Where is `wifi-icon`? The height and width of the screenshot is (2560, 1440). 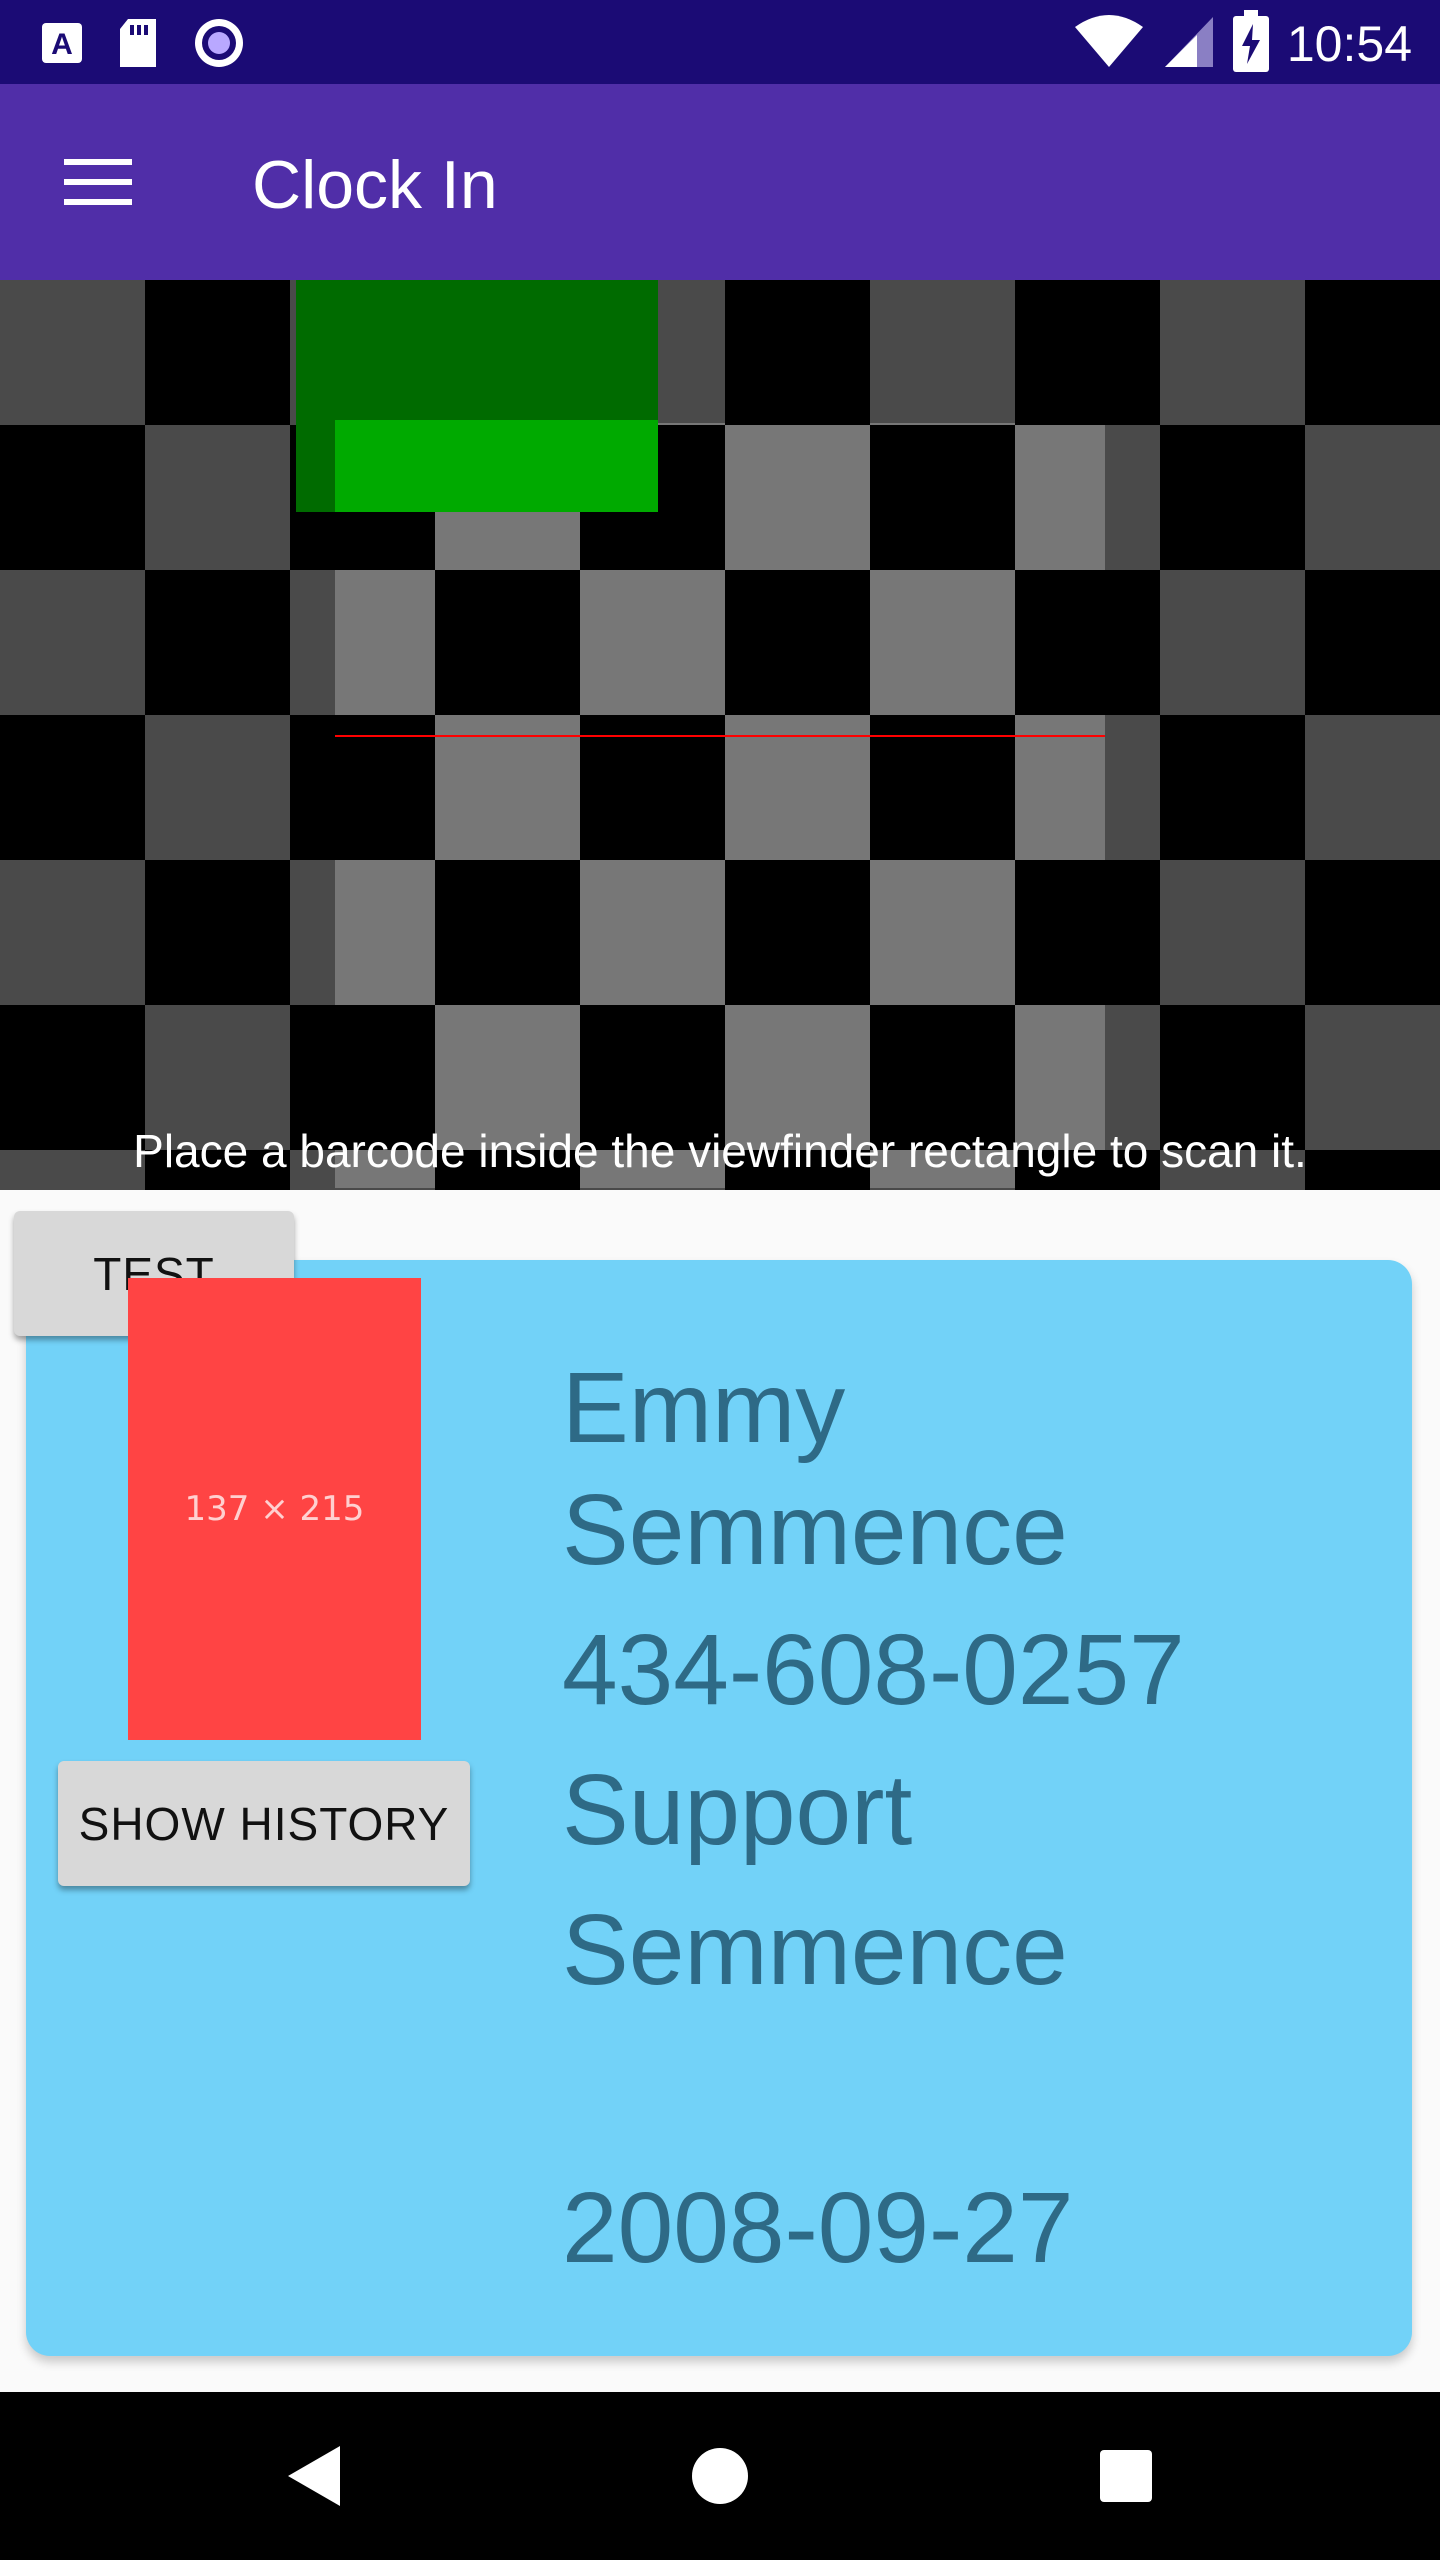
wifi-icon is located at coordinates (1109, 43).